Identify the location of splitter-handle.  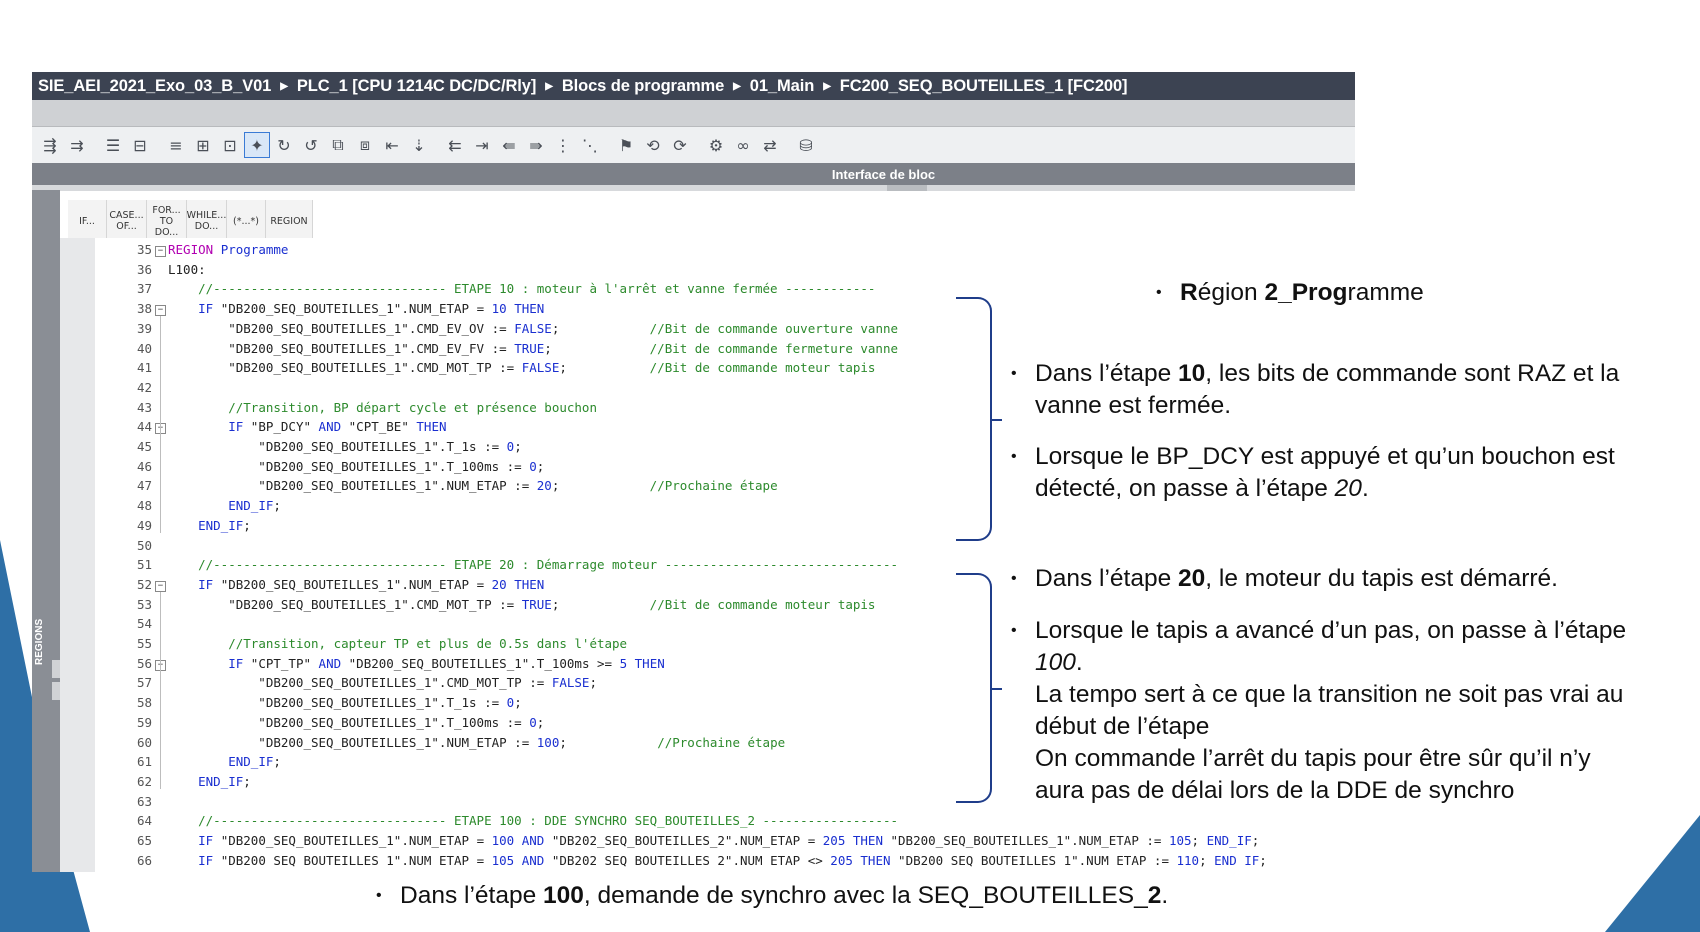
(907, 188).